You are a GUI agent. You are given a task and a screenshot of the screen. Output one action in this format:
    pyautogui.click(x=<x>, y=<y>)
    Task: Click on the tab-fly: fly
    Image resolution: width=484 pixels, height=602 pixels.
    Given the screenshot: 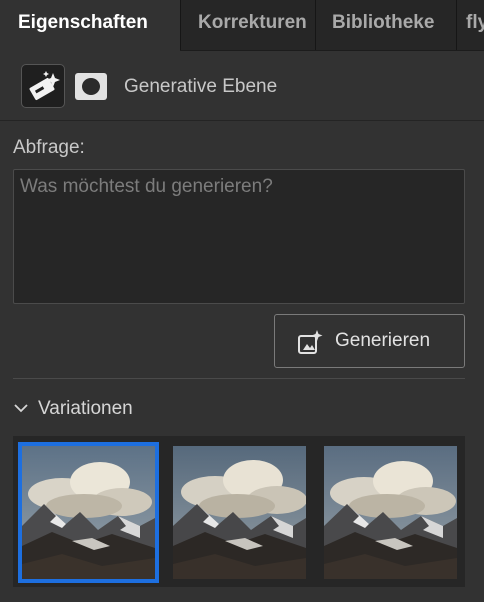 What is the action you would take?
    pyautogui.click(x=470, y=25)
    